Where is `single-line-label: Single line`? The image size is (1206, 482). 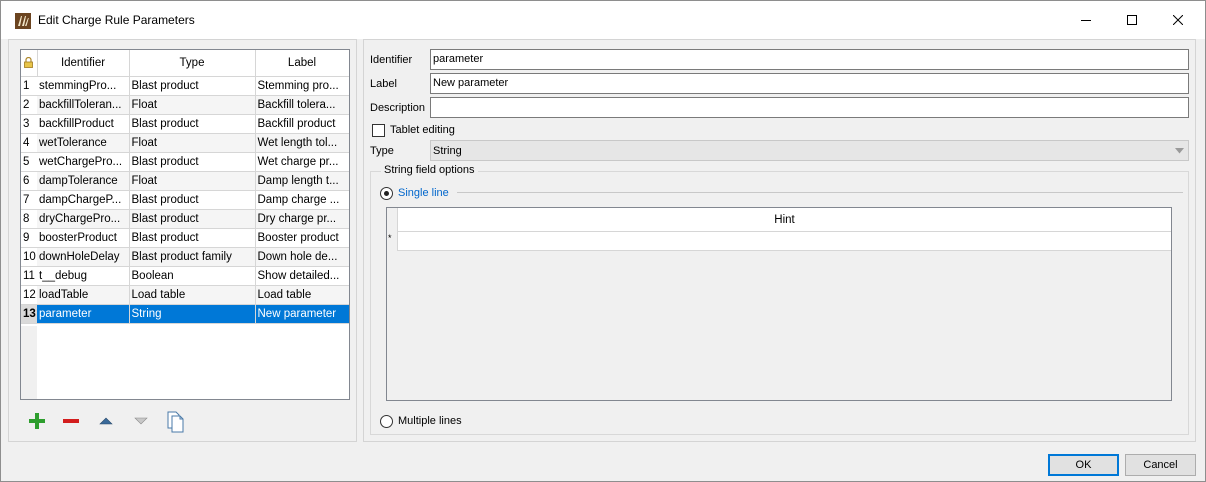 single-line-label: Single line is located at coordinates (423, 193).